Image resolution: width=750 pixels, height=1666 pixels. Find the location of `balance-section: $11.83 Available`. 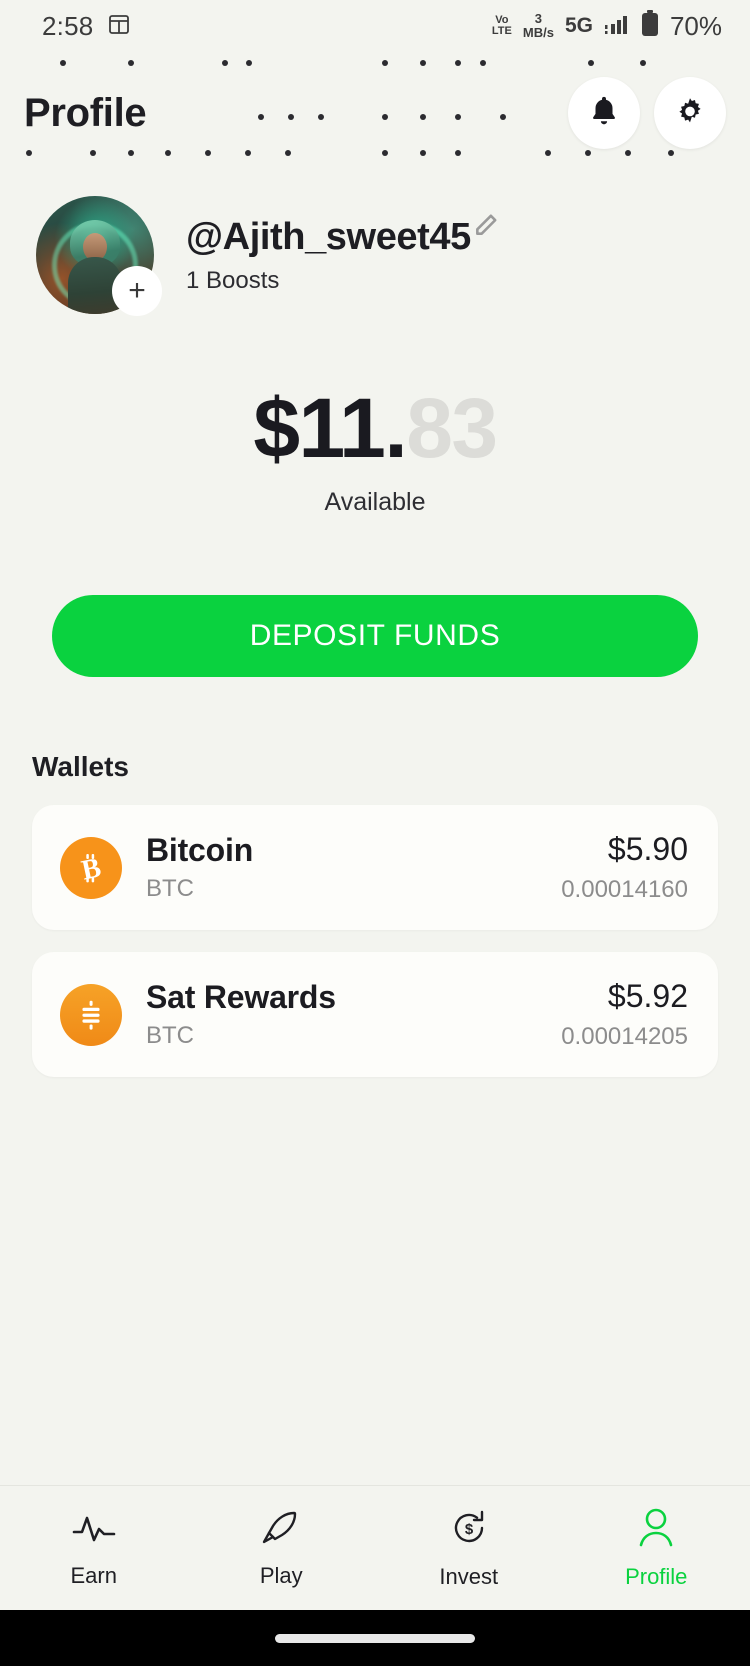

balance-section: $11.83 Available is located at coordinates (375, 451).